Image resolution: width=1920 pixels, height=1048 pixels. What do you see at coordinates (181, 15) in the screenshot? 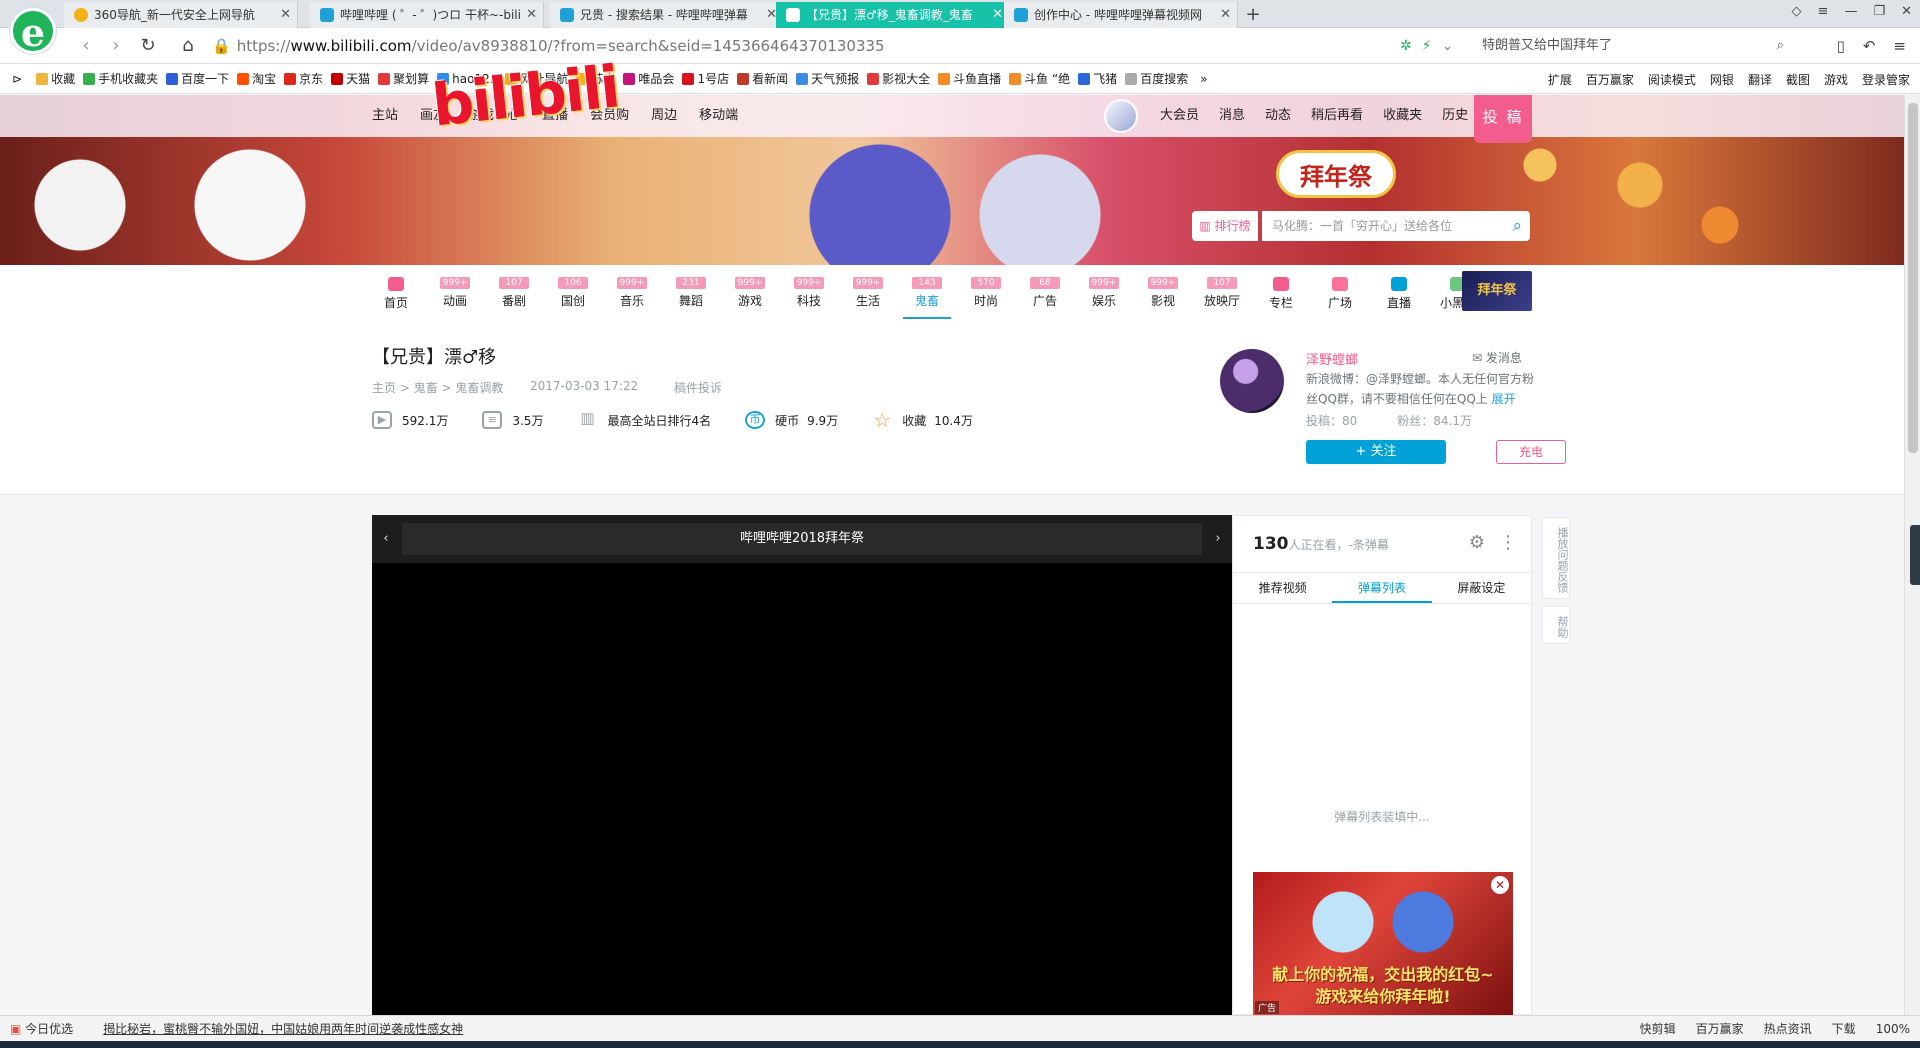
I see `browser-tab-360: 360导航_新一代安全上网导航 ✕` at bounding box center [181, 15].